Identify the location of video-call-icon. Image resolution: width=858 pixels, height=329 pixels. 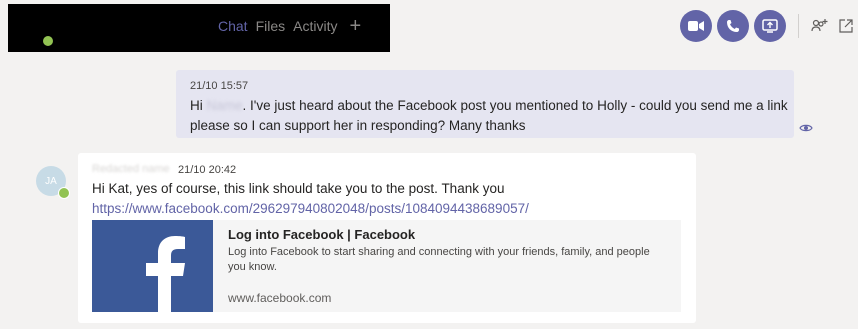
(696, 26).